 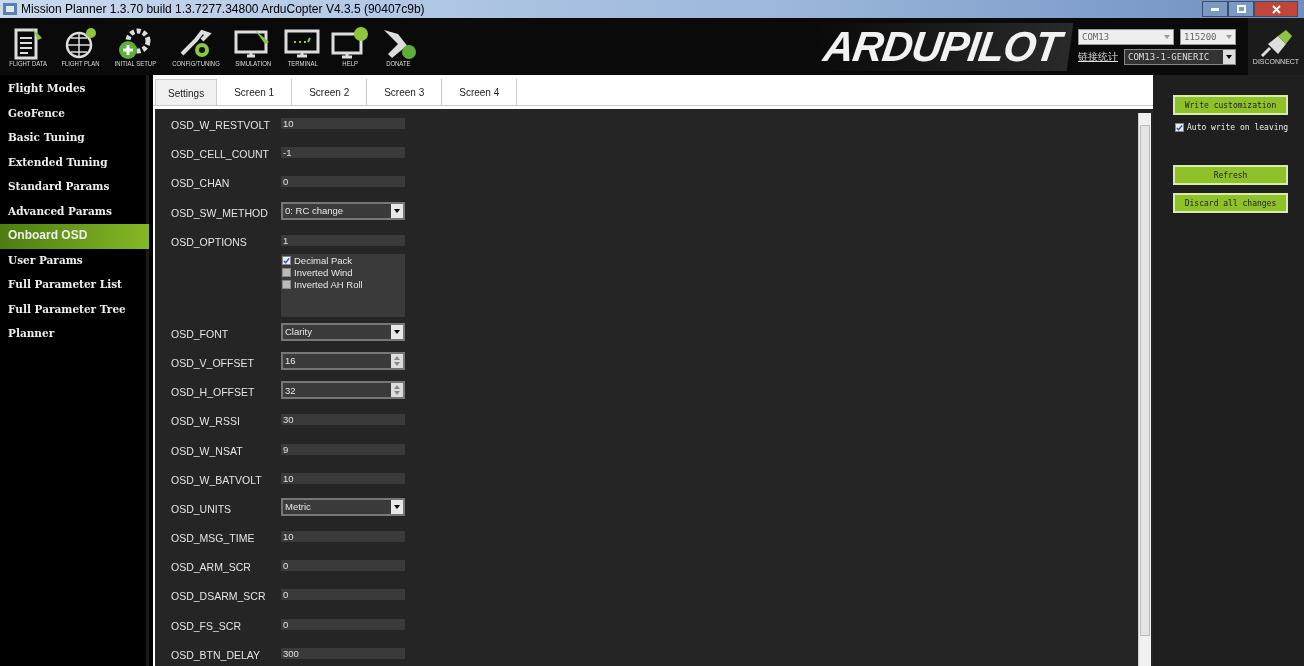 I want to click on sidebar-item: Standard Params, so click(x=73, y=187).